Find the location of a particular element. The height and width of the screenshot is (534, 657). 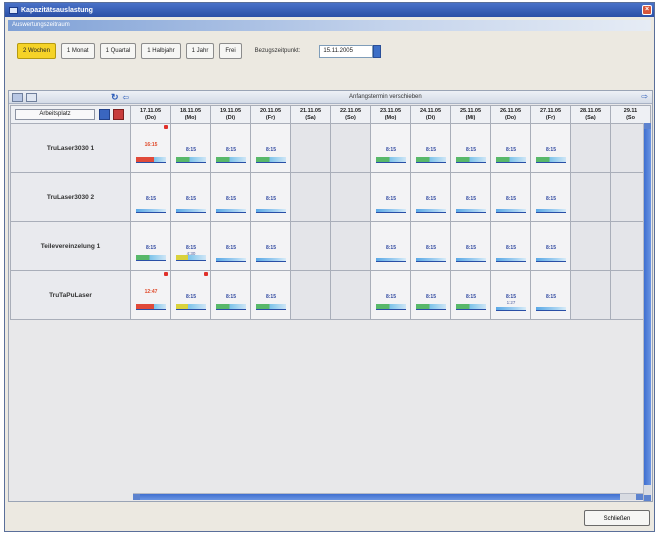

window-title: Kapazitätsauslastung is located at coordinates (57, 10).